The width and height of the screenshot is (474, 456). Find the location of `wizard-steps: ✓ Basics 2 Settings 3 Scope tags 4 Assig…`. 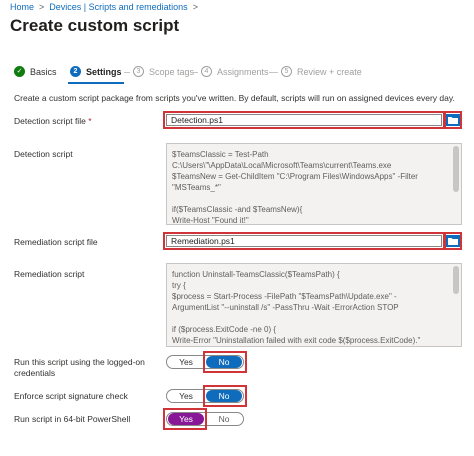

wizard-steps: ✓ Basics 2 Settings 3 Scope tags 4 Assig… is located at coordinates (239, 74).